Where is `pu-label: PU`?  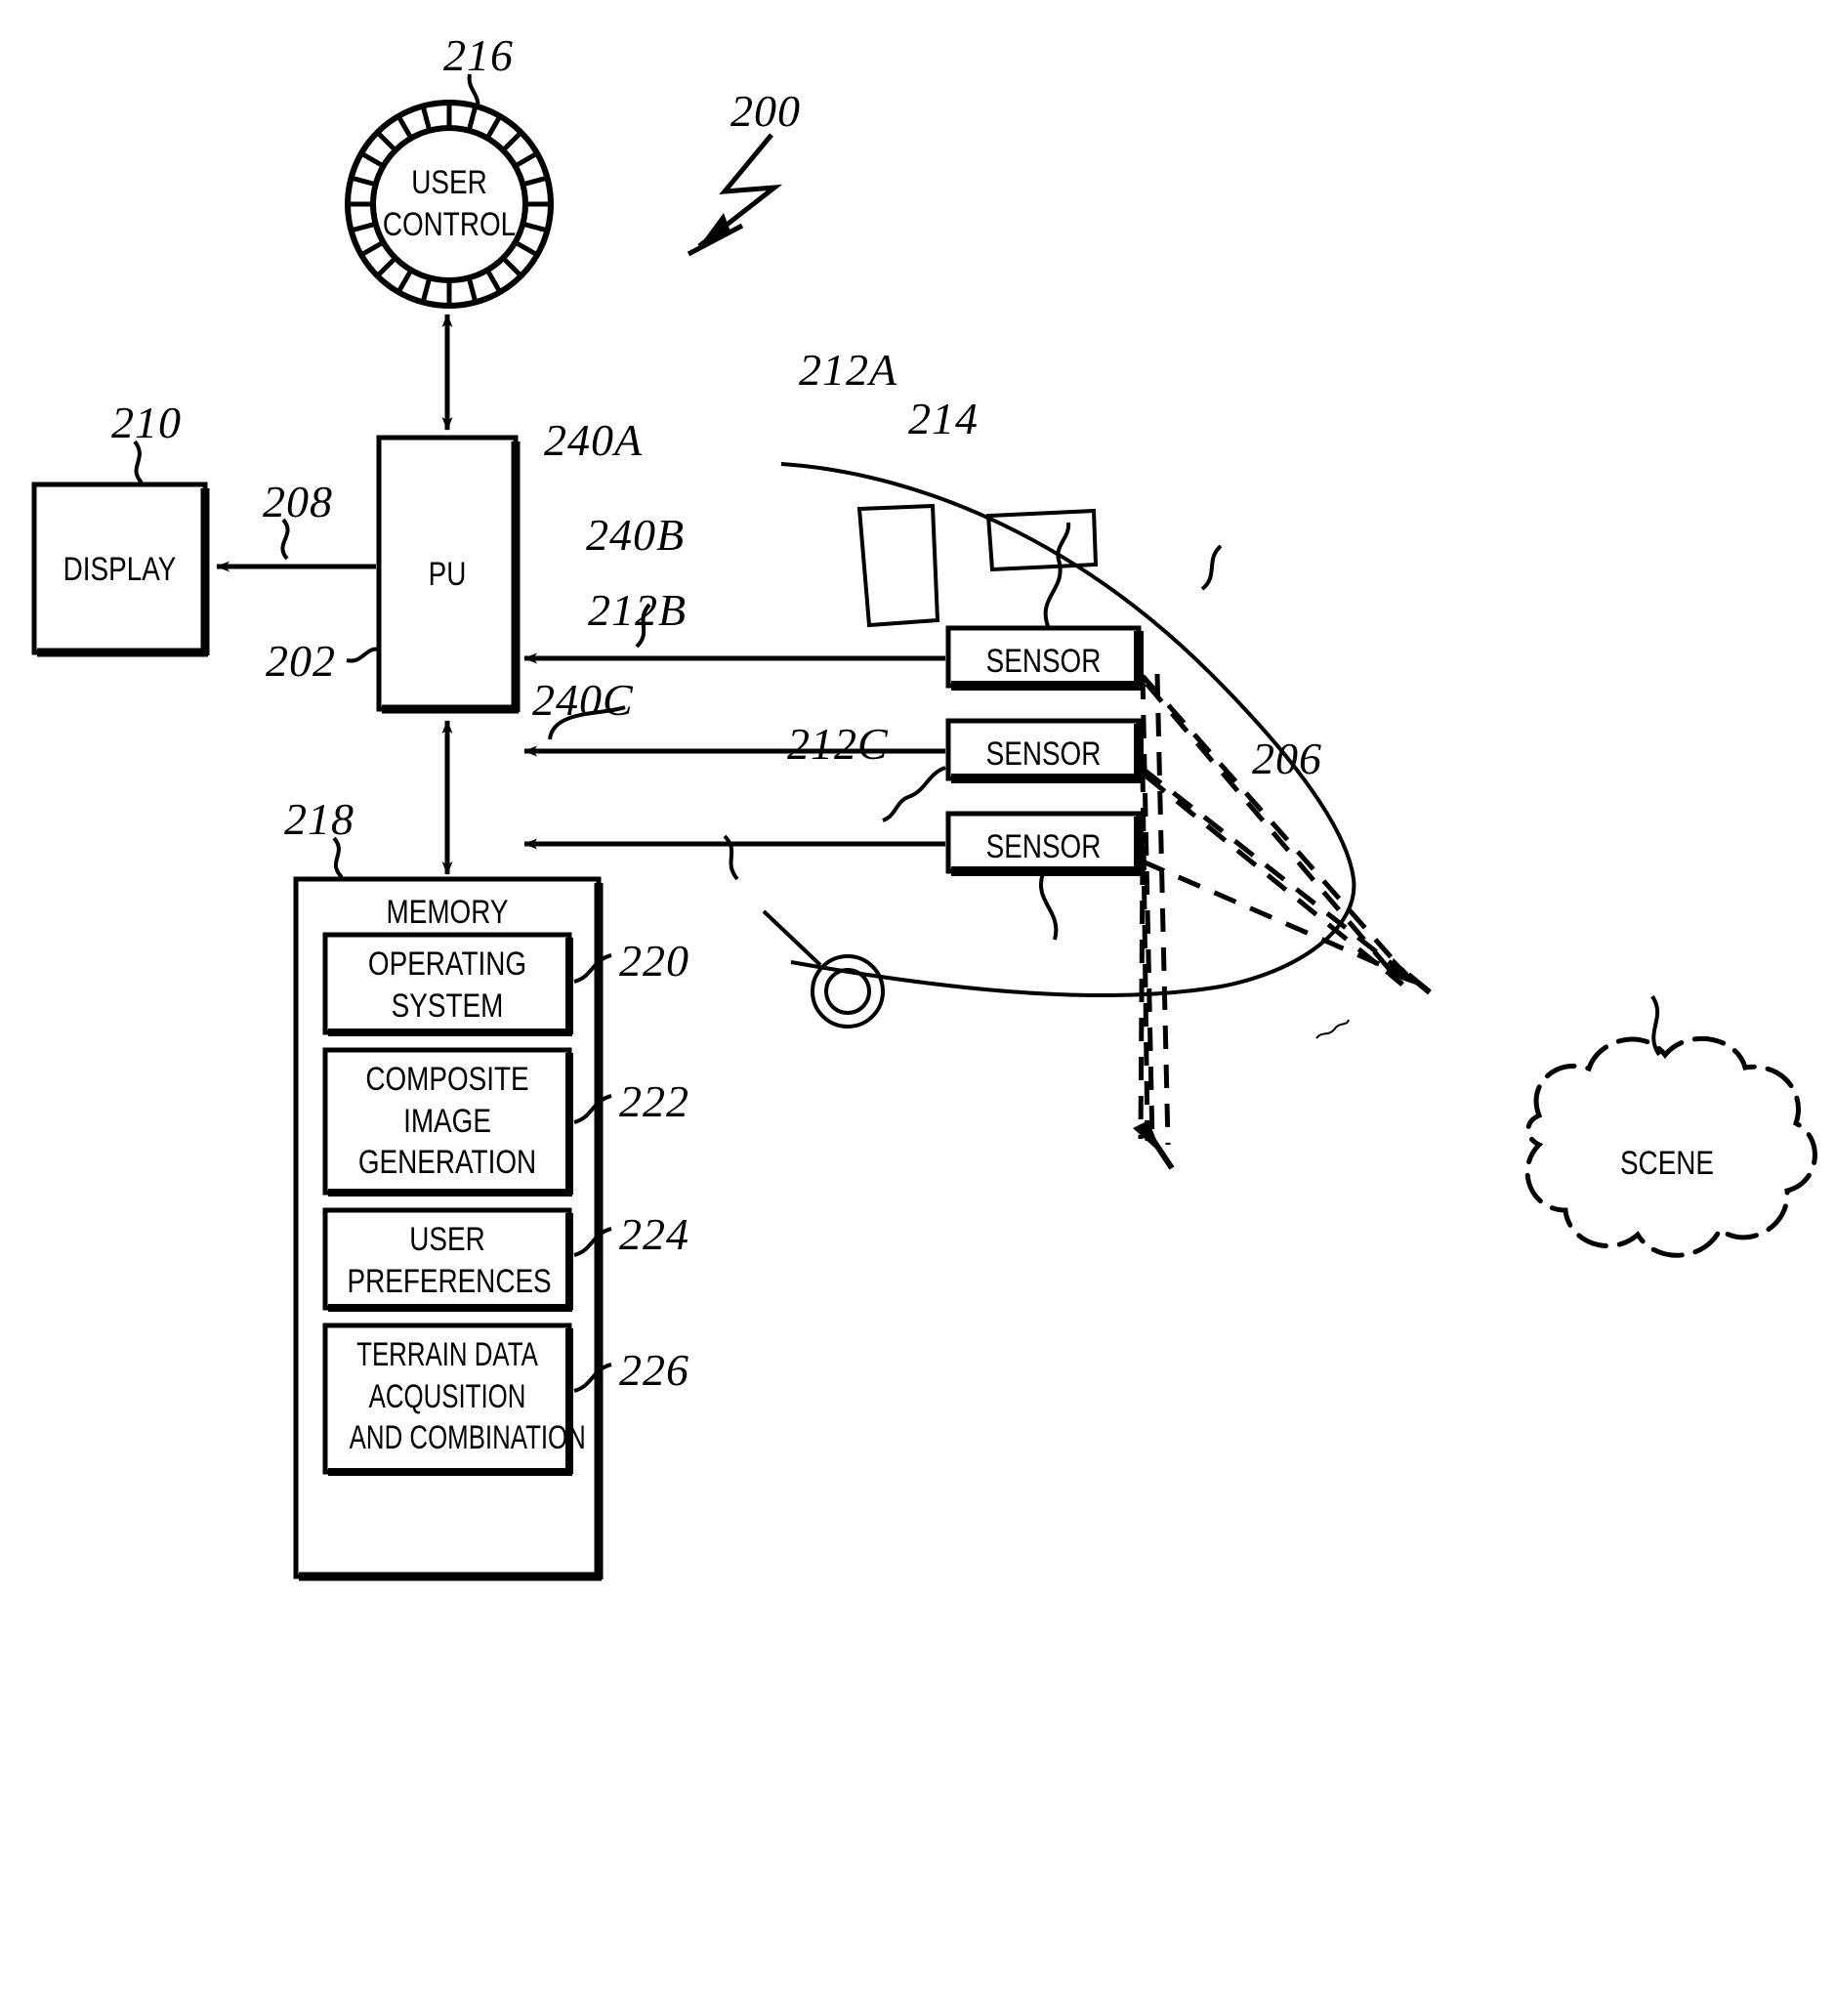 pu-label: PU is located at coordinates (447, 574).